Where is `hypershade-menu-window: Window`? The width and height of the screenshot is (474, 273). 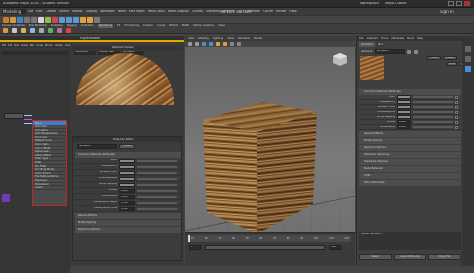 hypershade-menu-window: Window is located at coordinates (49, 45).